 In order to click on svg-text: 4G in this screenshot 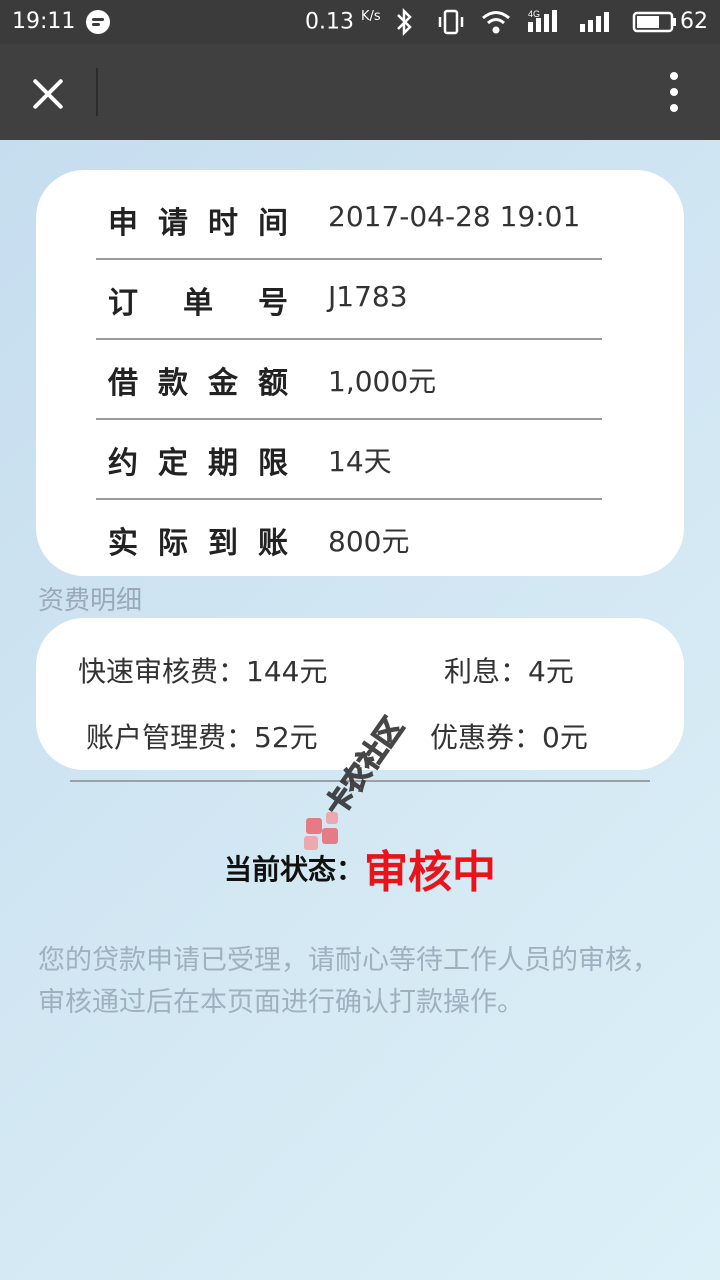, I will do `click(534, 14)`.